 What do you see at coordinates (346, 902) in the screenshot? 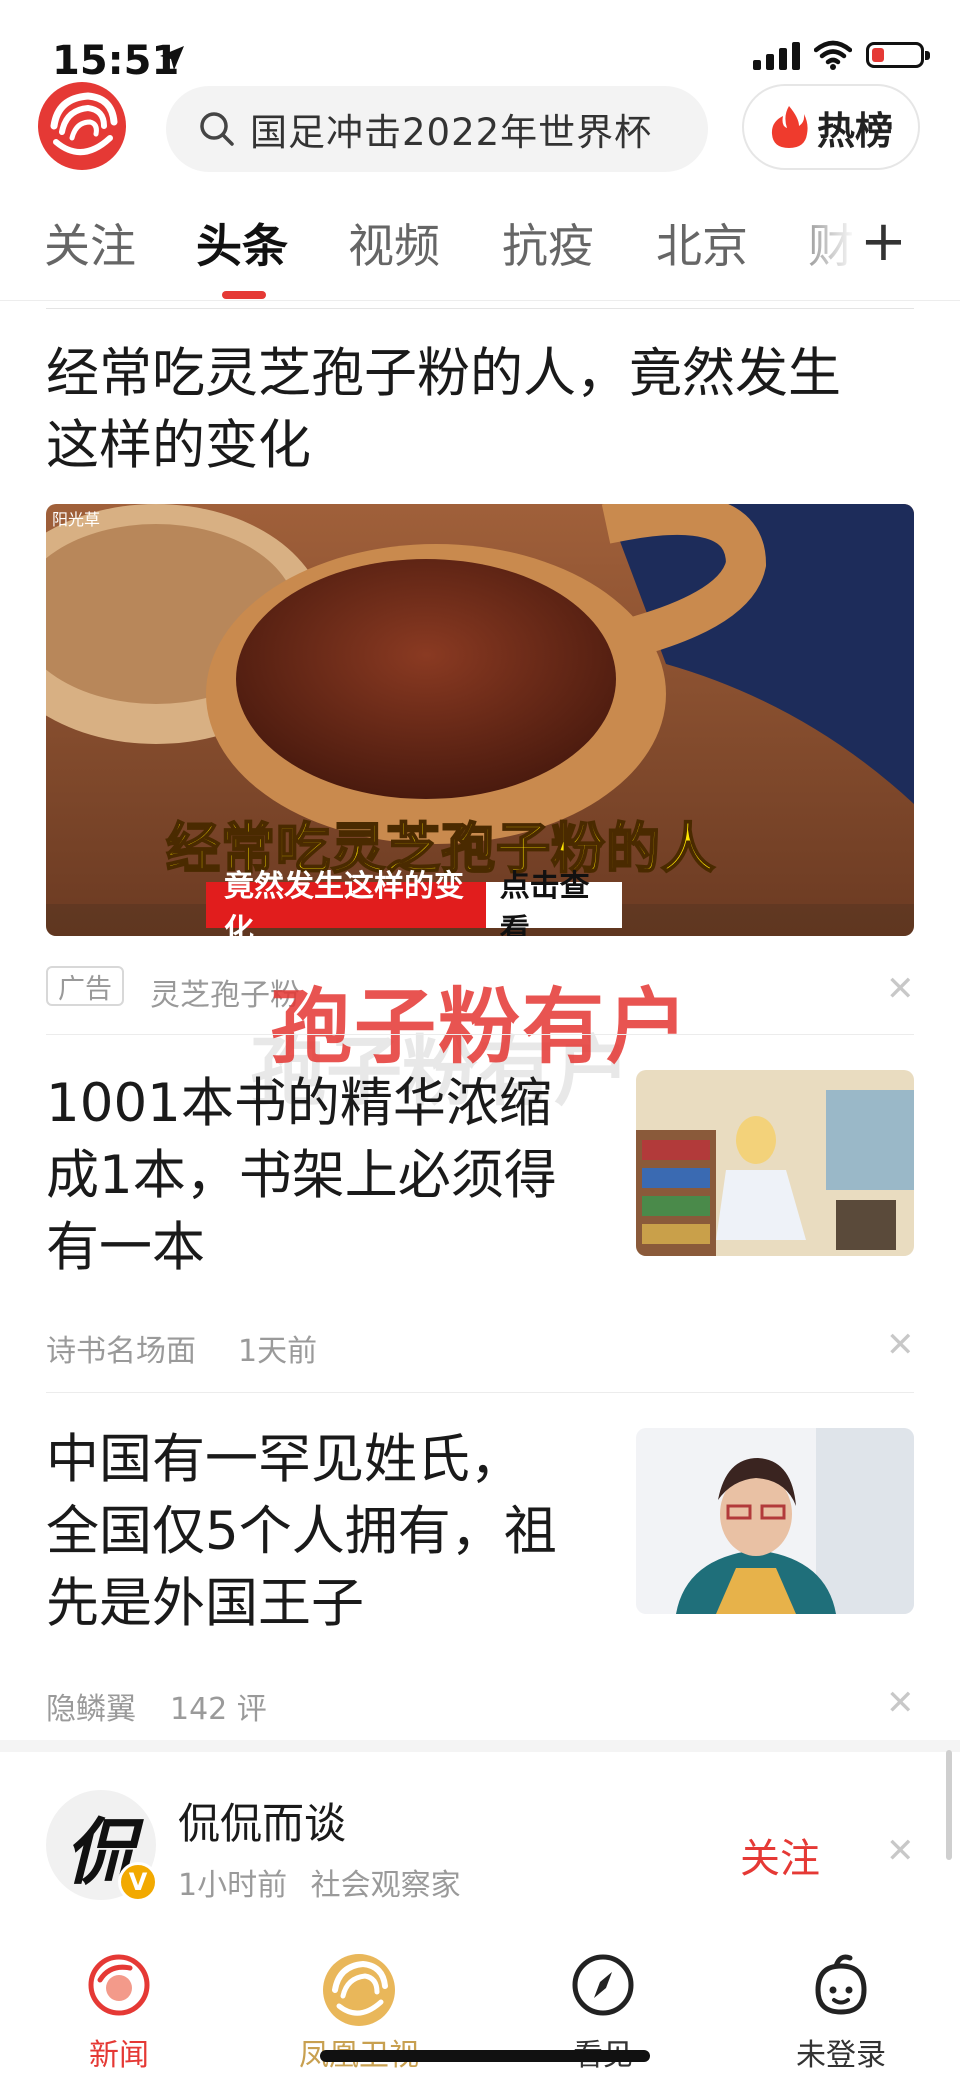
I see `ad-image-subcaption: 竟然发生这样的变化` at bounding box center [346, 902].